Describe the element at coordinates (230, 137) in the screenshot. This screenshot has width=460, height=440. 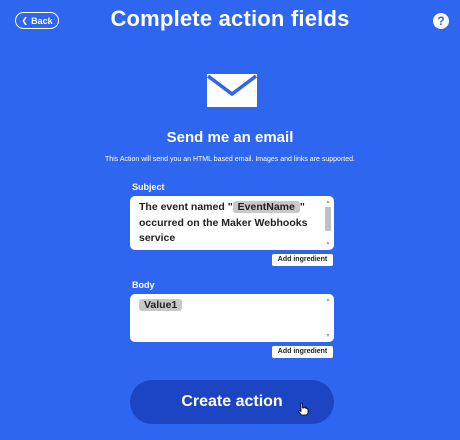
I see `service-title: Send me an email` at that location.